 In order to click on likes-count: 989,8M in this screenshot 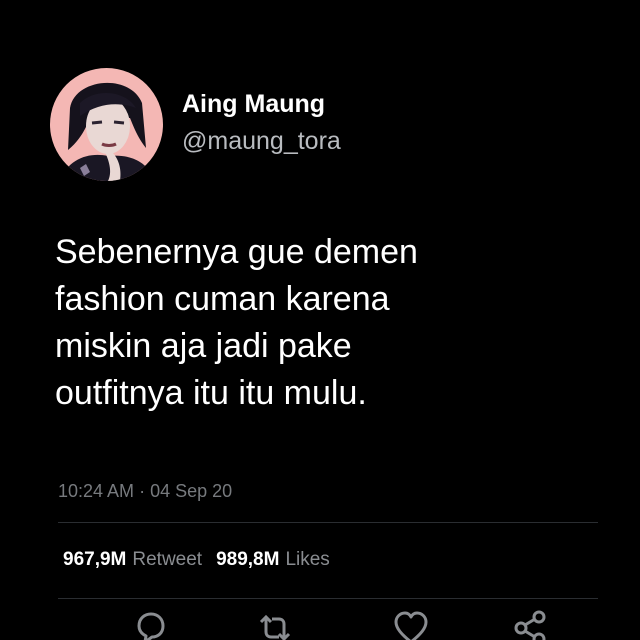, I will do `click(247, 559)`.